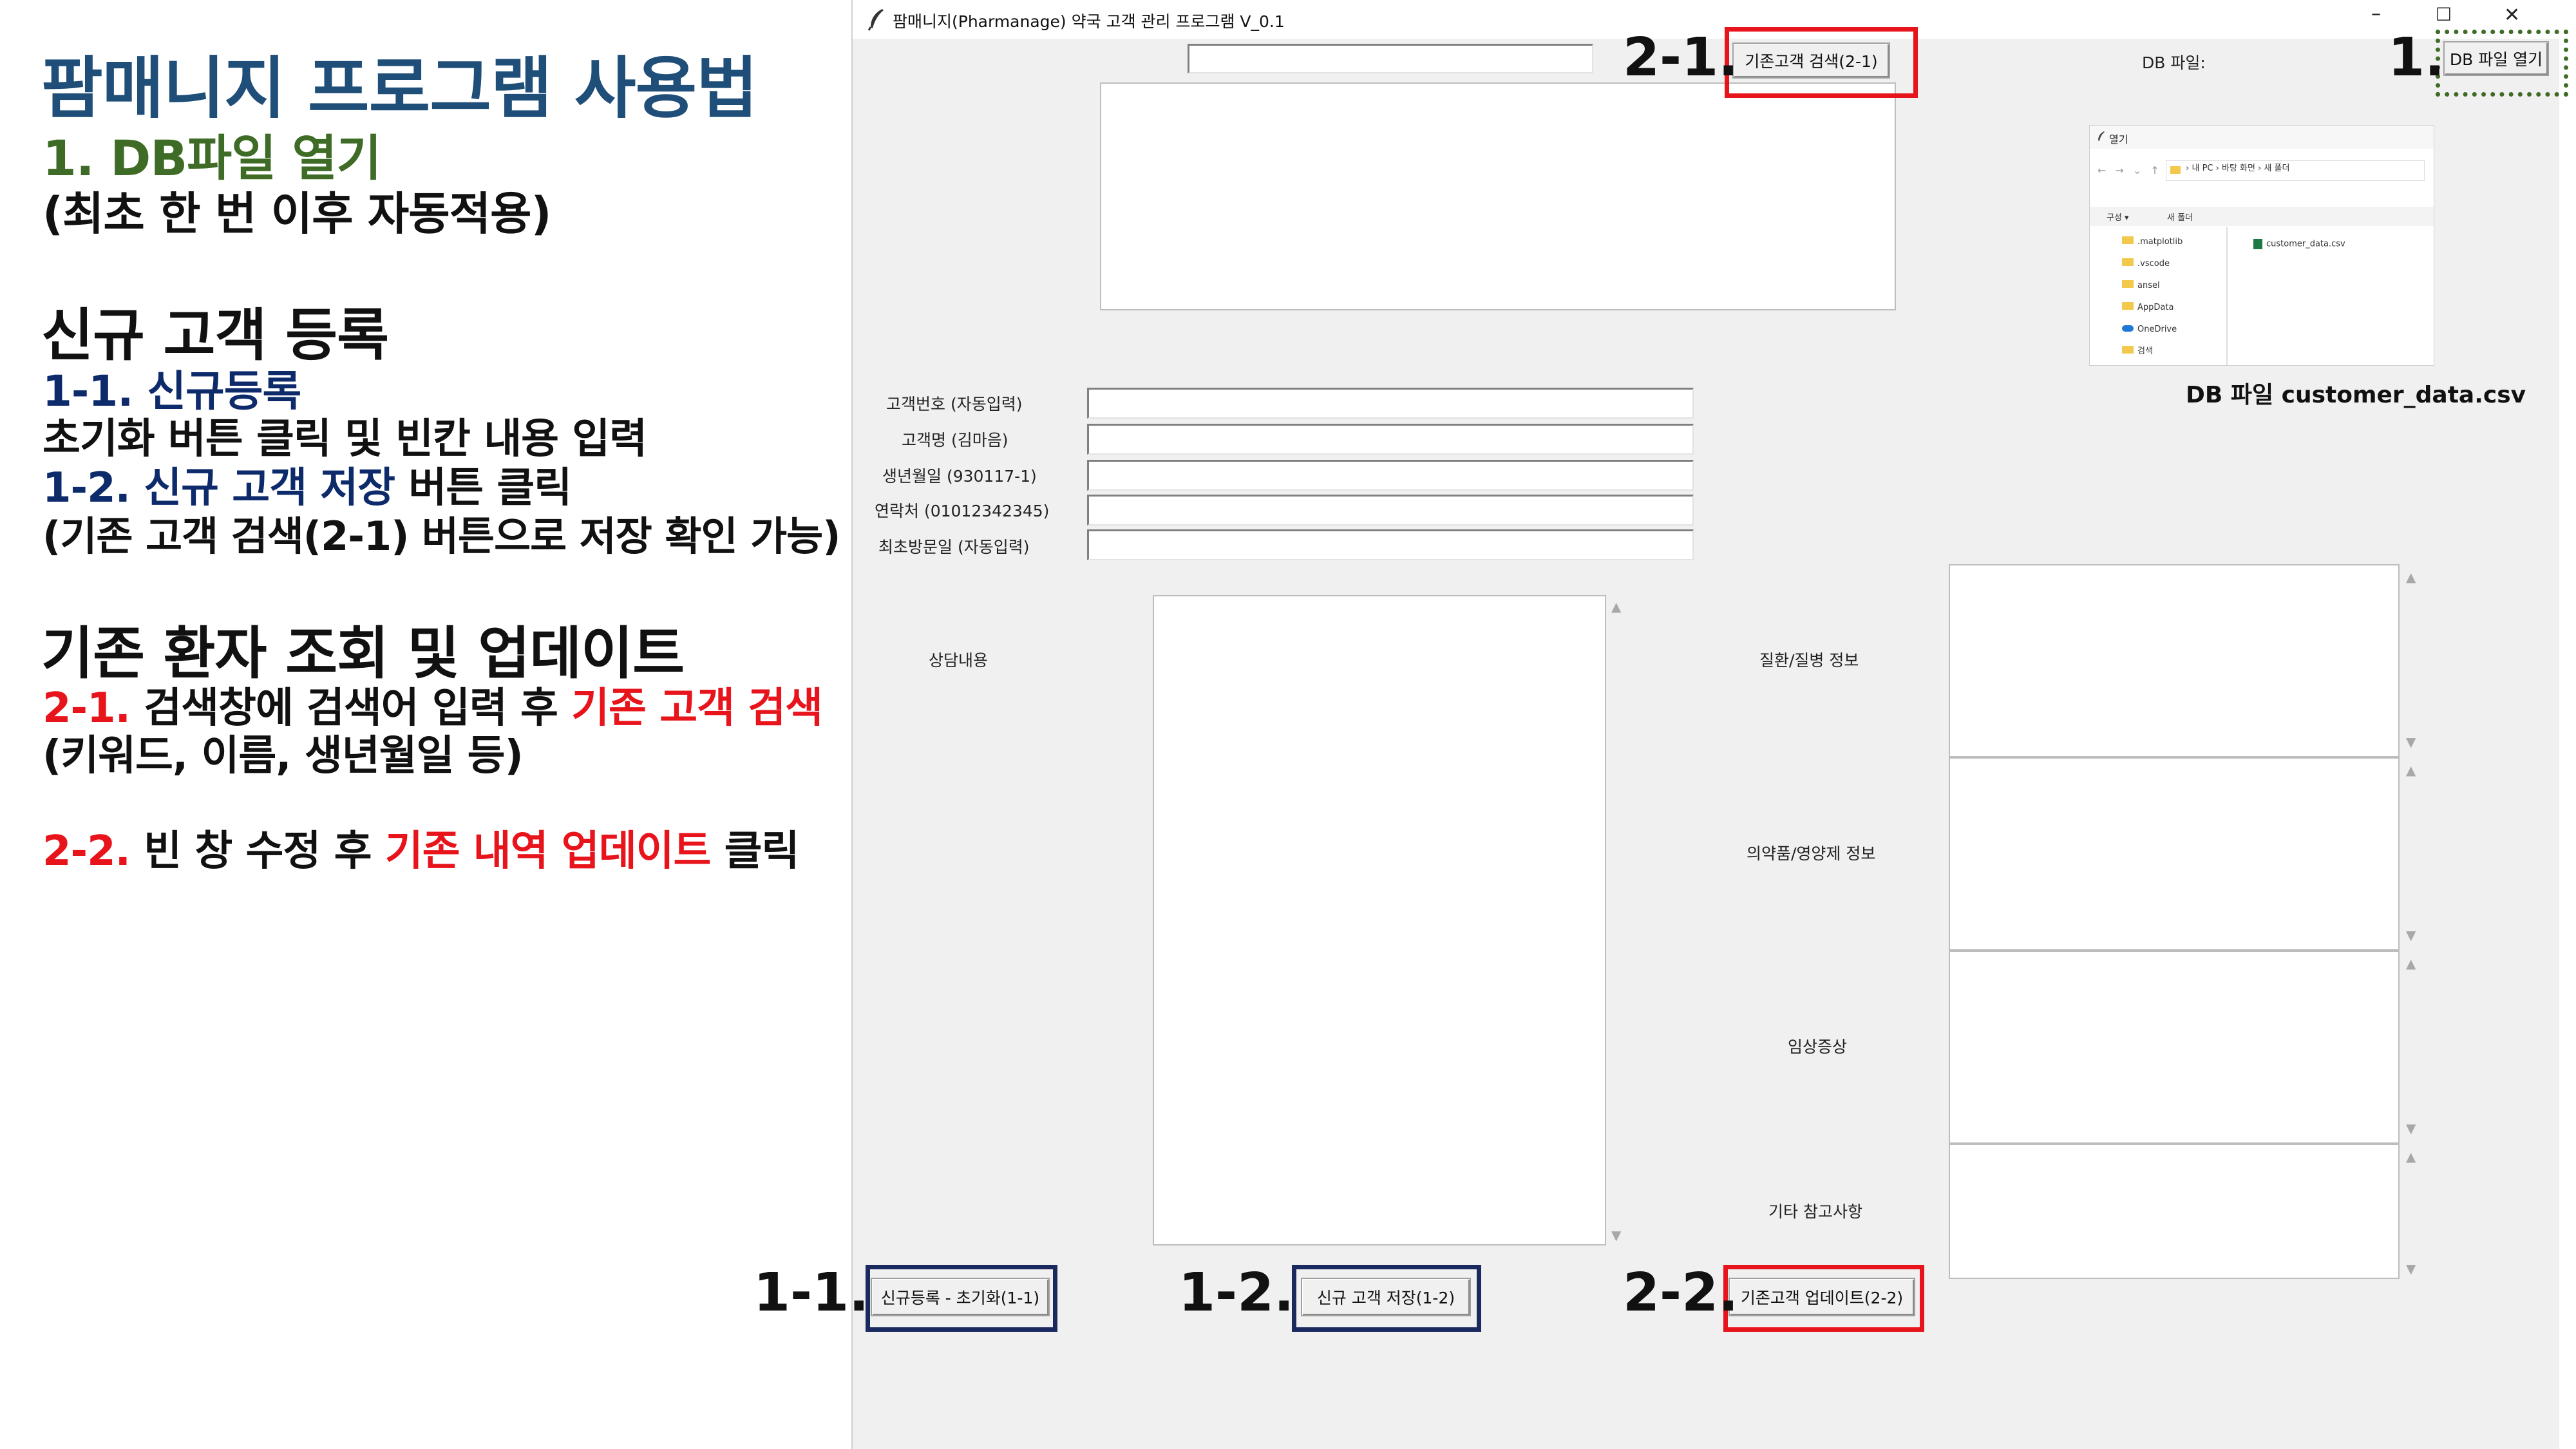 This screenshot has height=1449, width=2576. Describe the element at coordinates (1390, 476) in the screenshot. I see `birthdate-field` at that location.